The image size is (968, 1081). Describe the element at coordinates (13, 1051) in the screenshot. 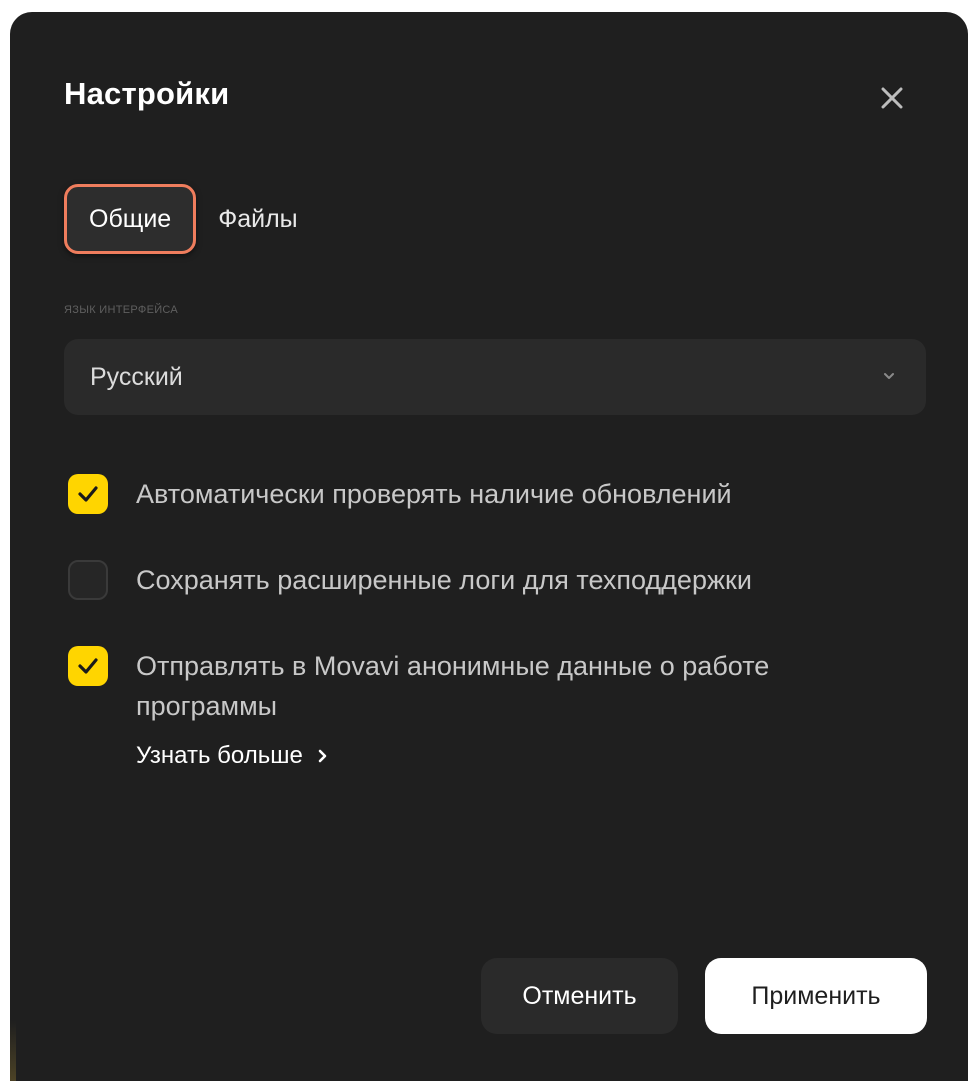

I see `edge-shadow` at that location.